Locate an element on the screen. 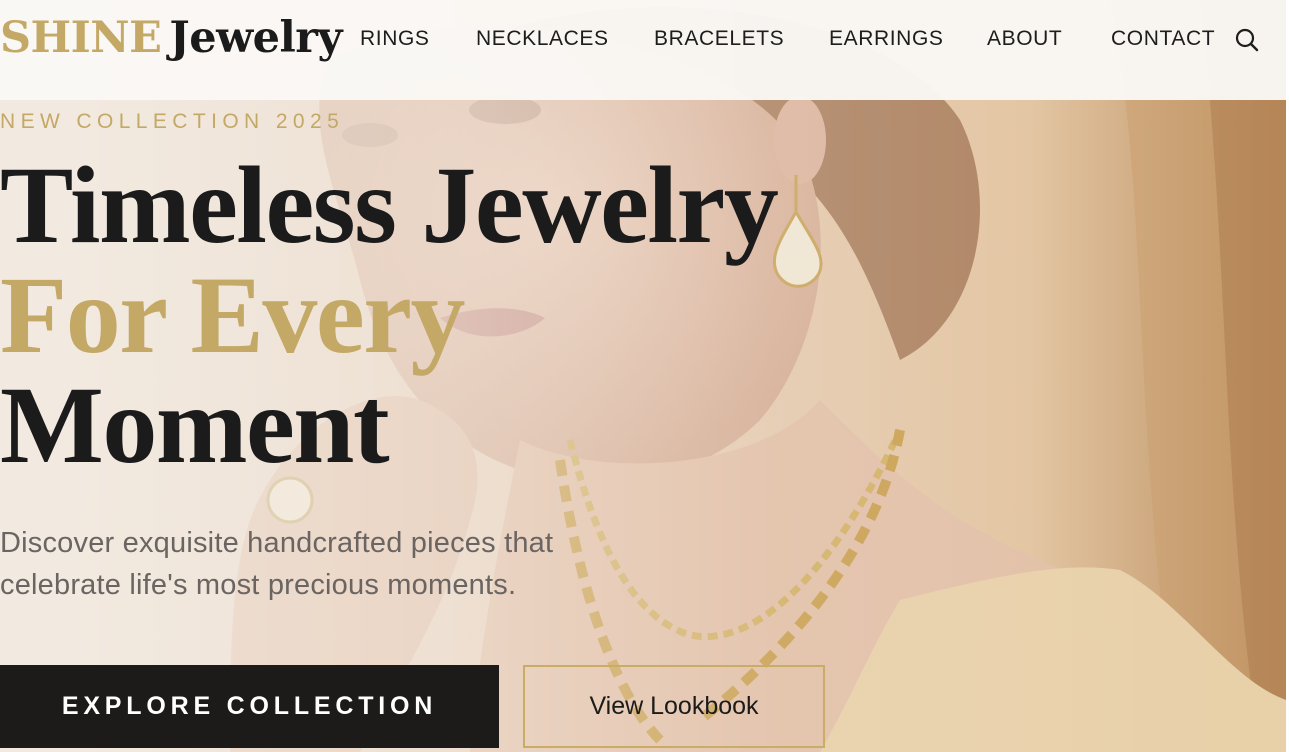 The height and width of the screenshot is (752, 1289). nav-link-about: ABOUT is located at coordinates (1024, 39).